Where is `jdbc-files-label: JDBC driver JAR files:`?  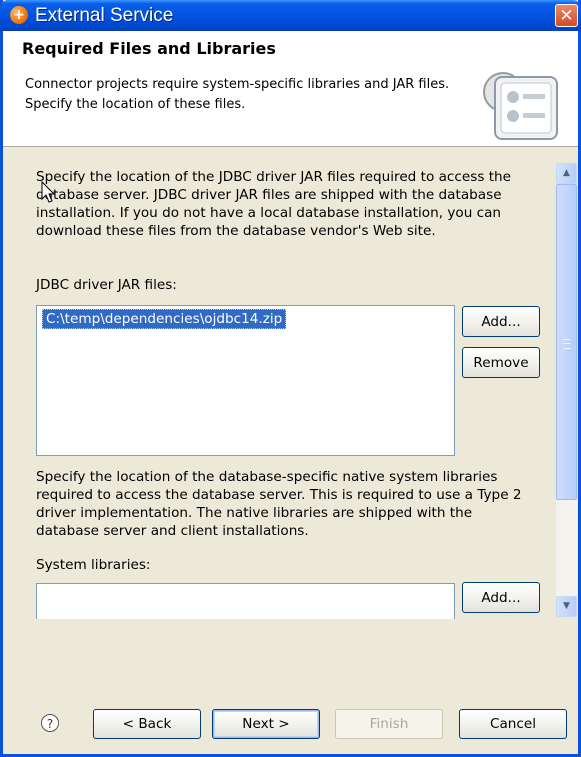 jdbc-files-label: JDBC driver JAR files: is located at coordinates (106, 285).